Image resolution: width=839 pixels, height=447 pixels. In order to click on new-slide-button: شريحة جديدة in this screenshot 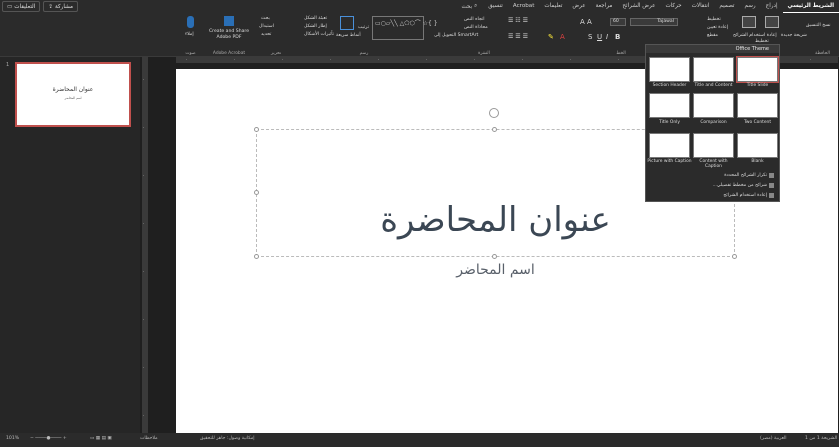, I will do `click(794, 35)`.